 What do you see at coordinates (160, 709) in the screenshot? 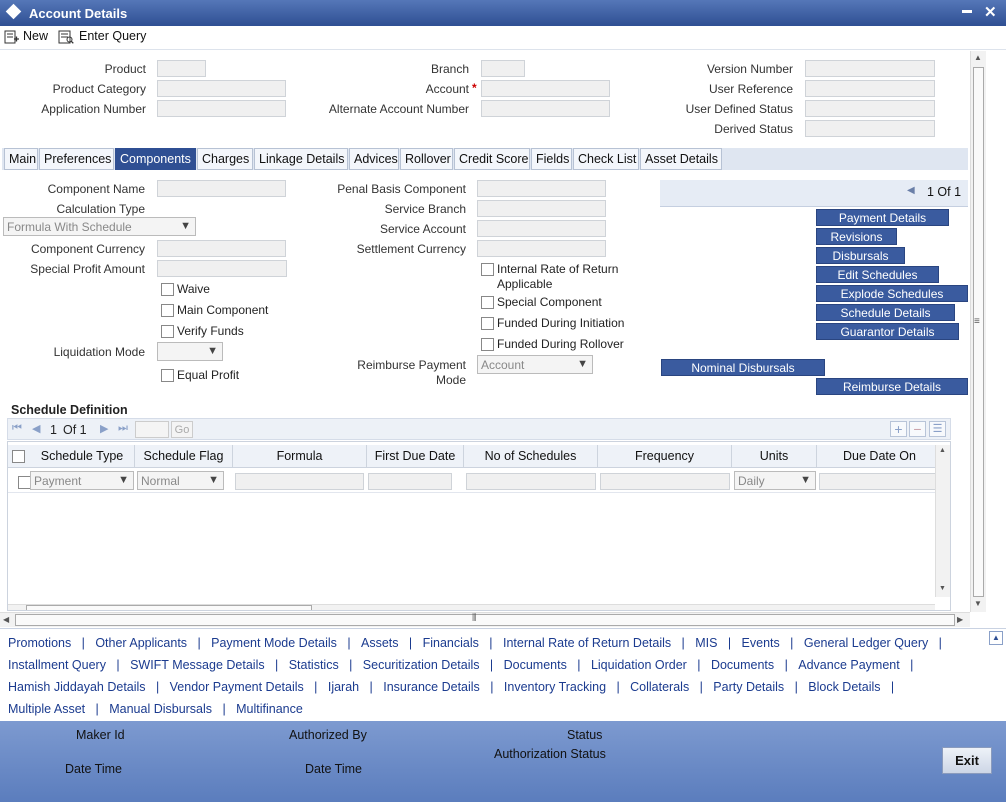
I see `link-manual-disbursals: Manual Disbursals` at bounding box center [160, 709].